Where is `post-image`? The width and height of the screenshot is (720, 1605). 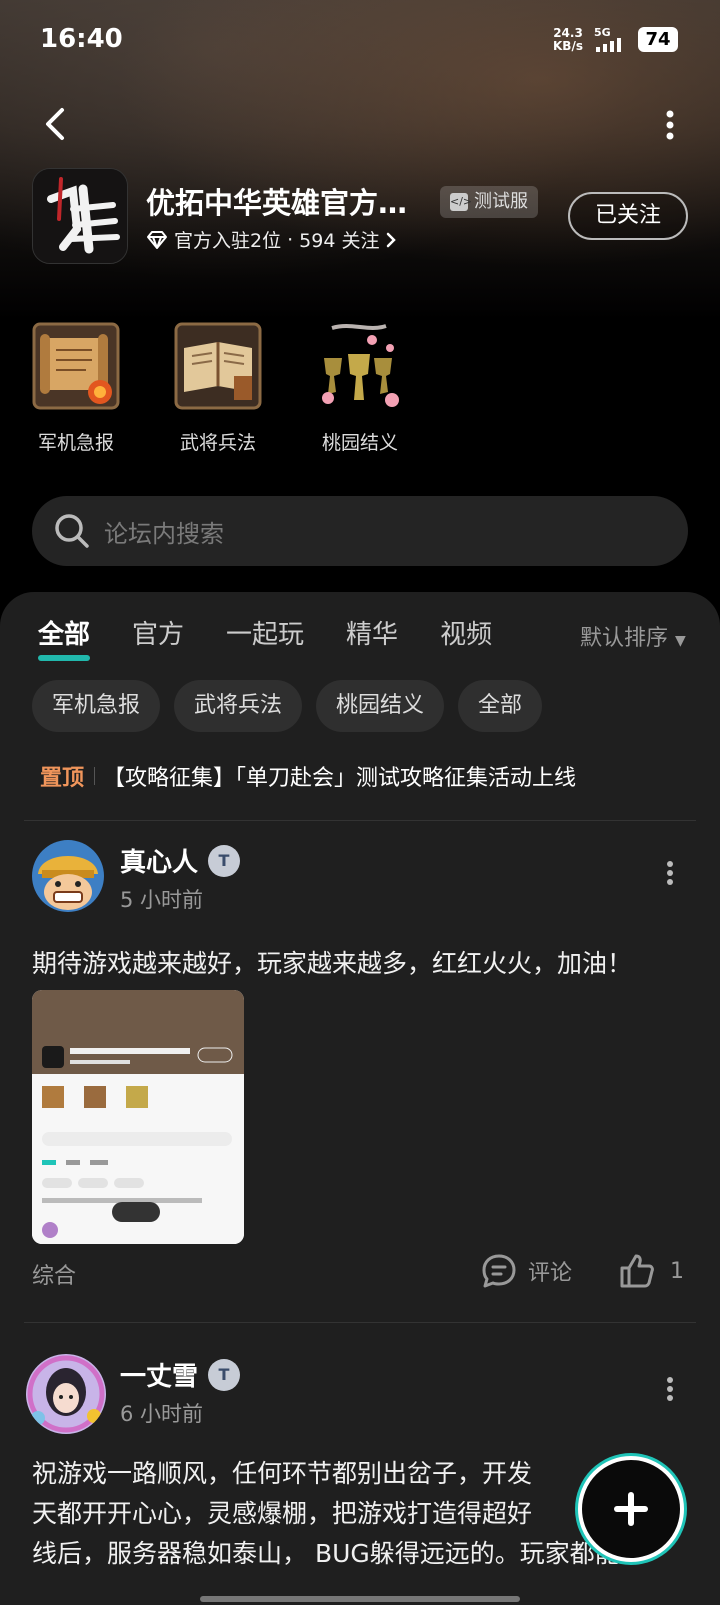 post-image is located at coordinates (138, 1117).